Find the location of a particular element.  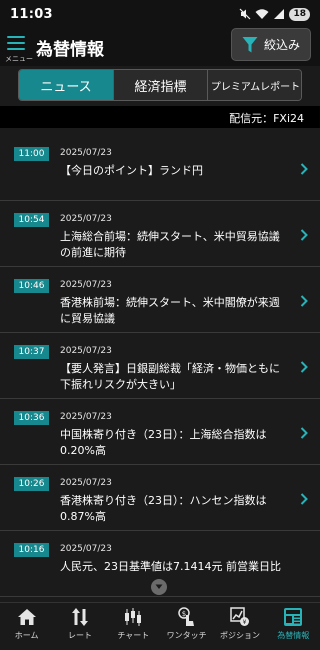

tab-economic-indicators: 経済指標 is located at coordinates (161, 85).